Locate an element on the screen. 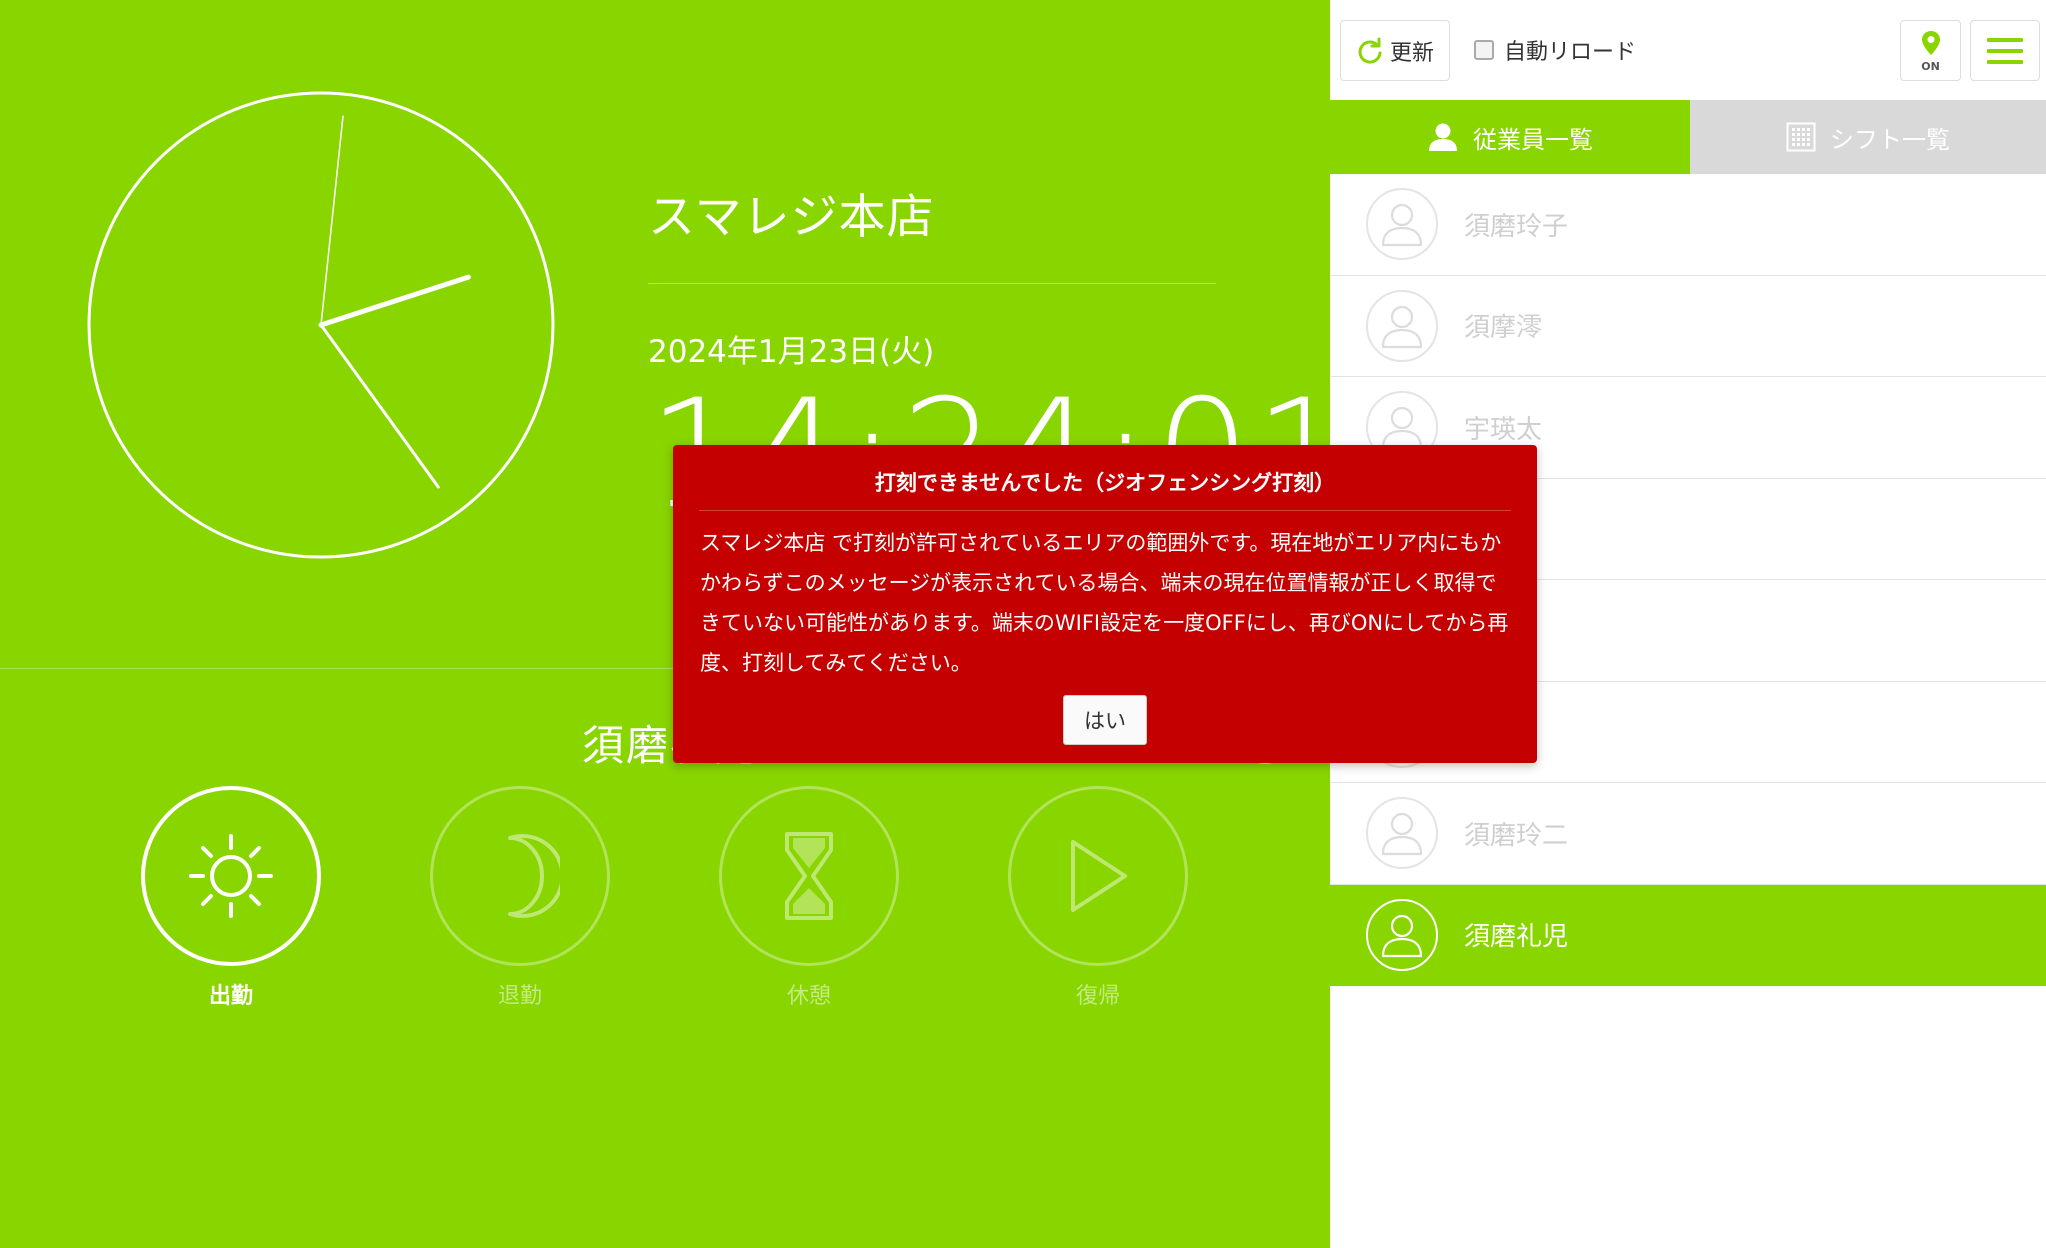 The height and width of the screenshot is (1248, 2046). clock-out-button: 退勤 is located at coordinates (520, 898).